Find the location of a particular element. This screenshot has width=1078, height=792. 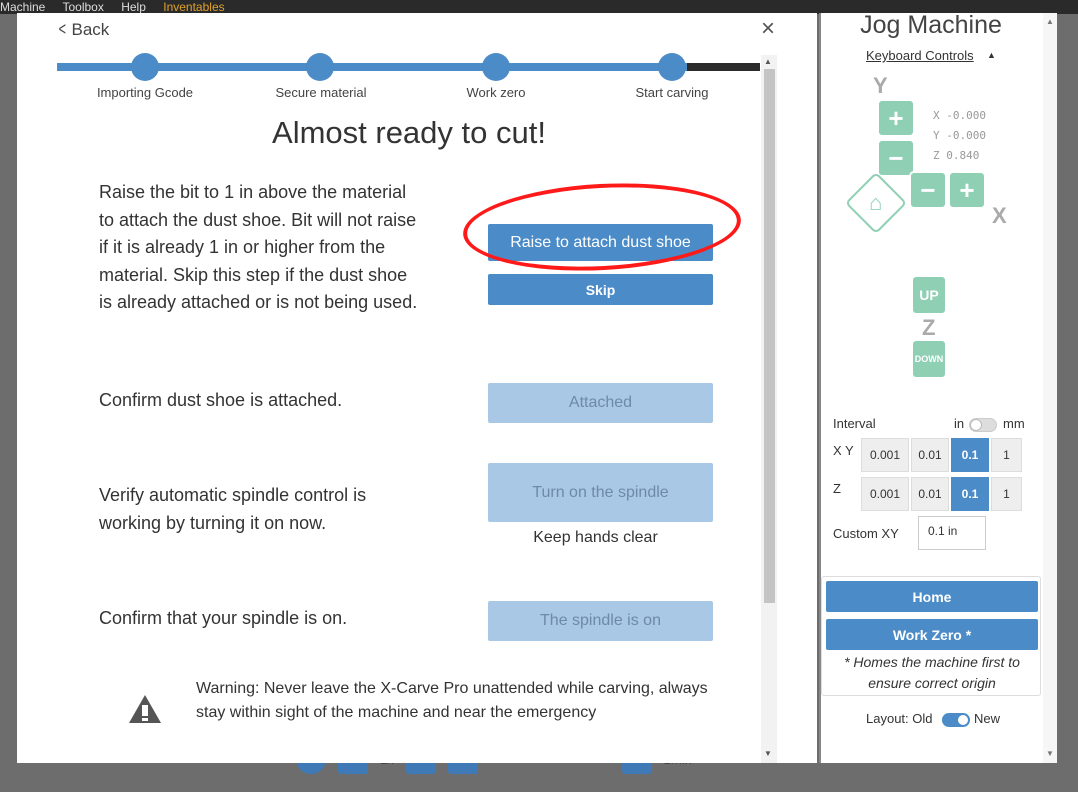

axis-y-label: Y is located at coordinates (880, 85).